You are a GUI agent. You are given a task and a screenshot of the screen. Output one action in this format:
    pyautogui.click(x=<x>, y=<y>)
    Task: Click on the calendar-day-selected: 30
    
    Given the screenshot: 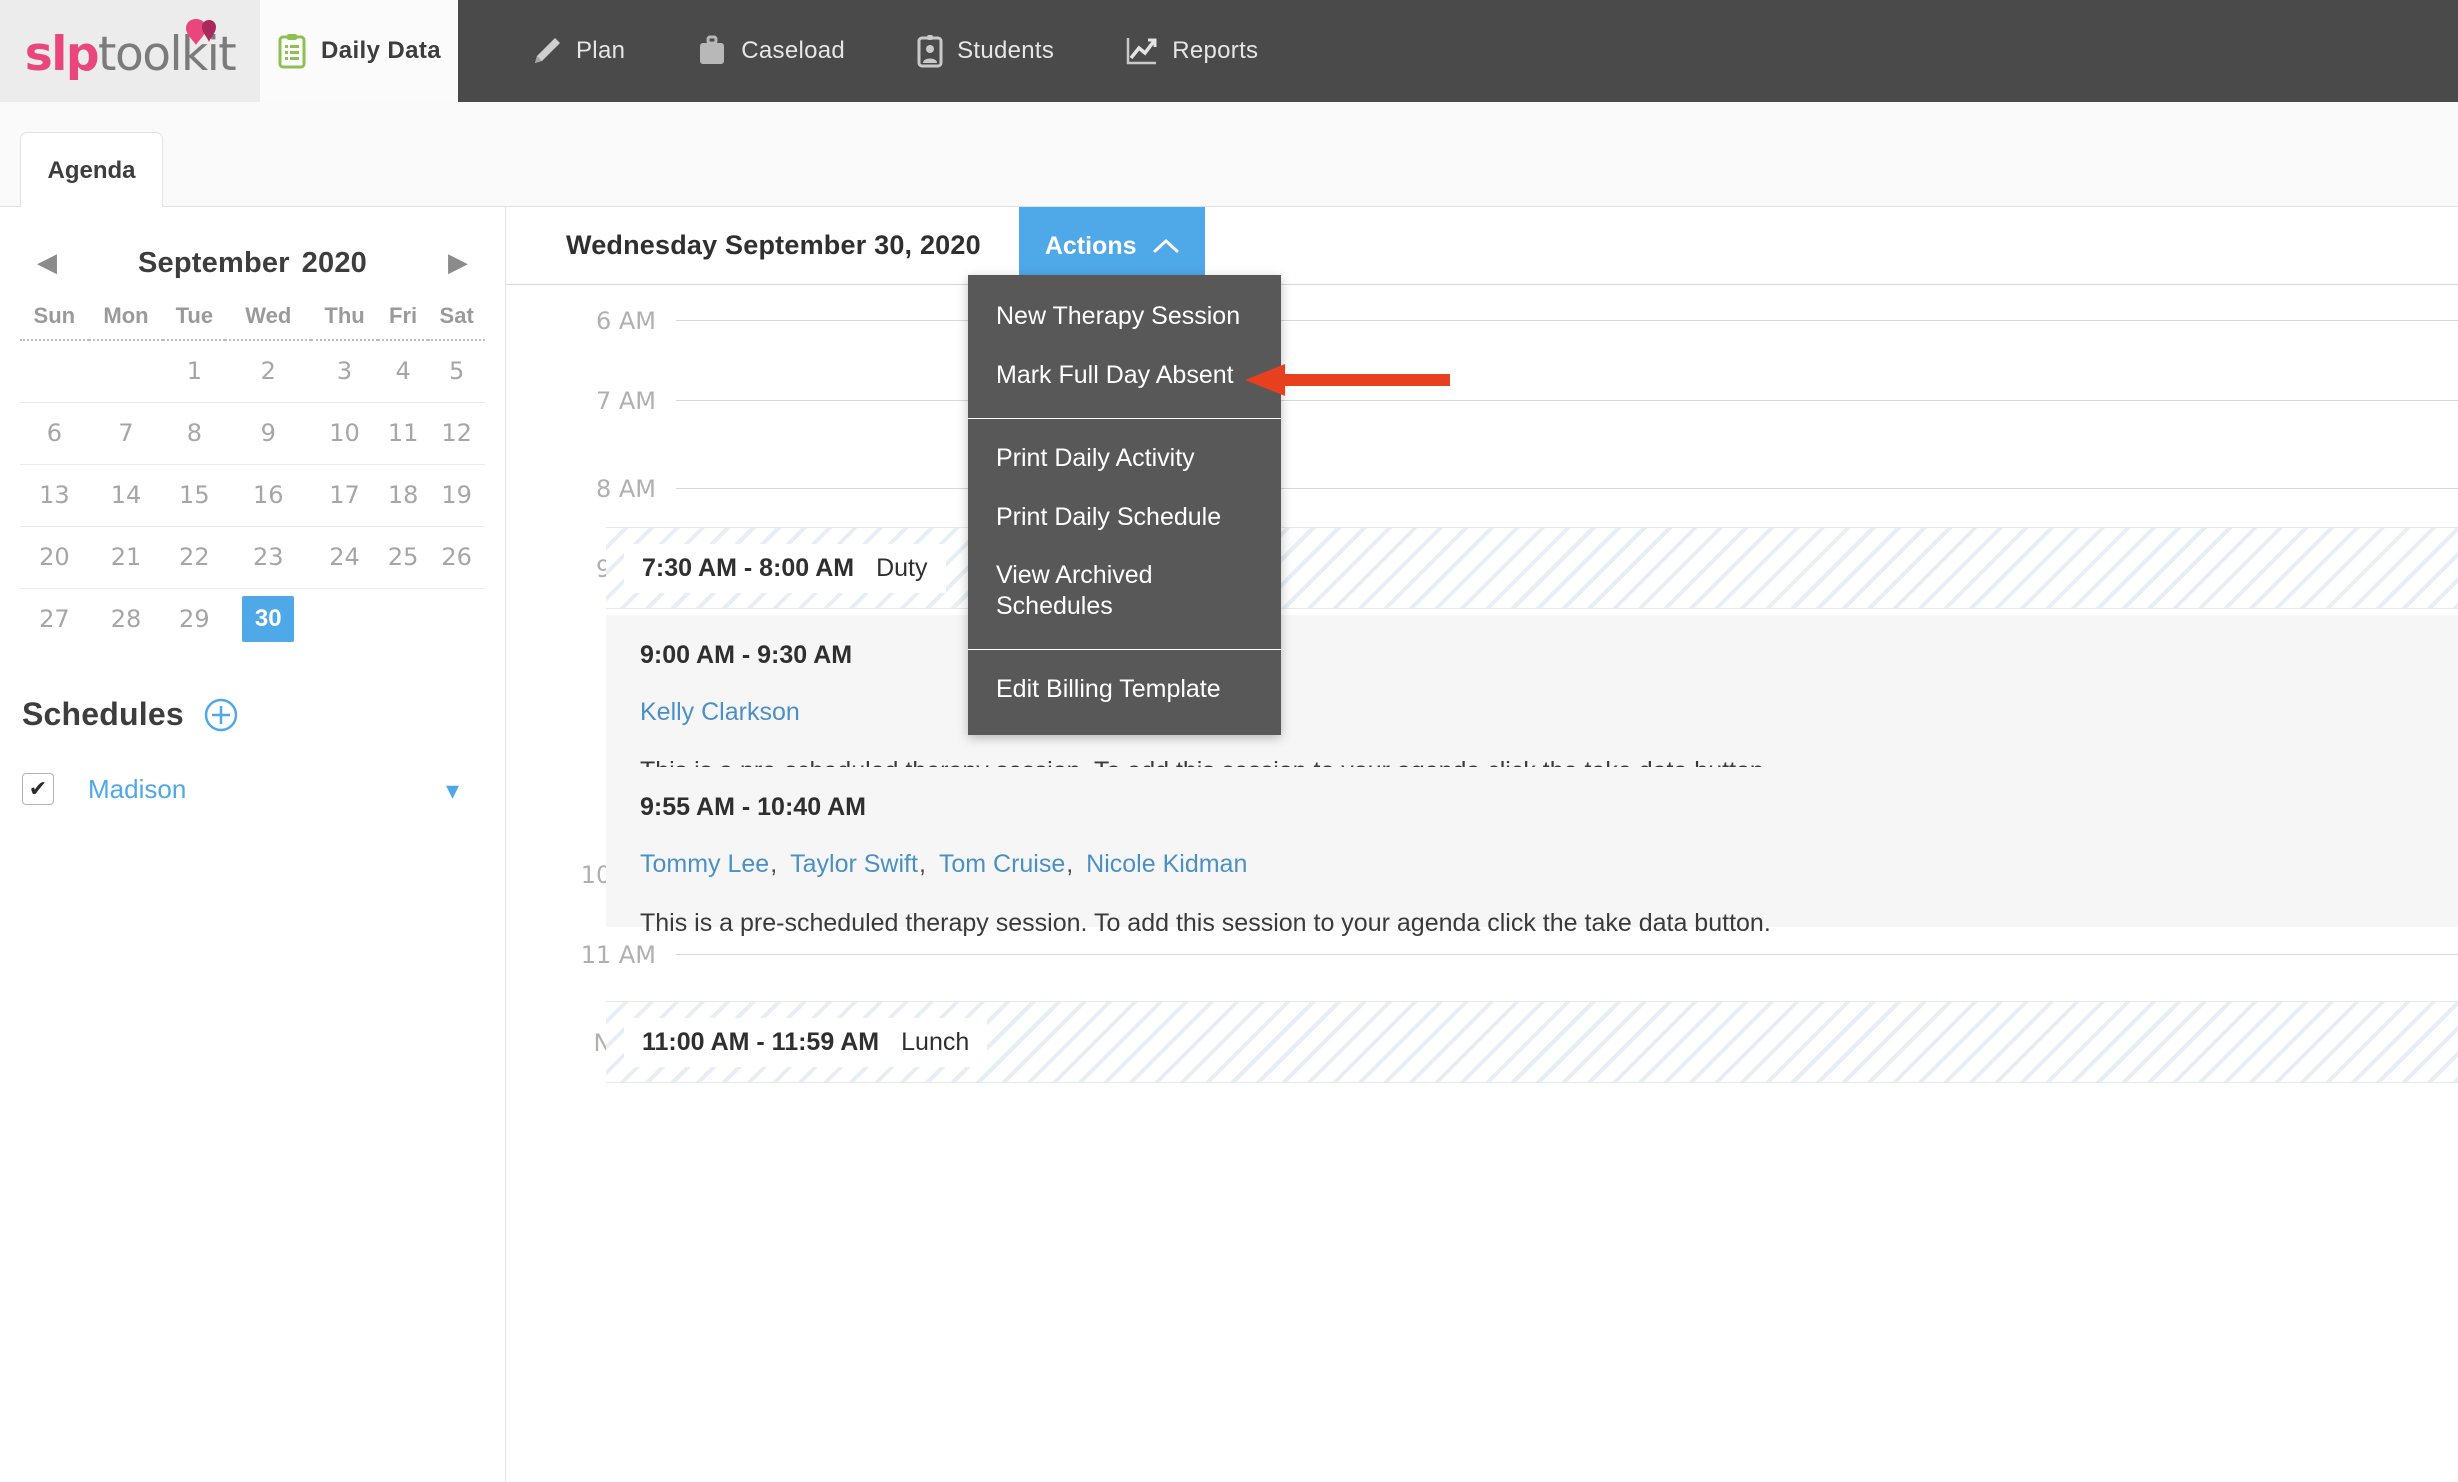 What is the action you would take?
    pyautogui.click(x=268, y=619)
    